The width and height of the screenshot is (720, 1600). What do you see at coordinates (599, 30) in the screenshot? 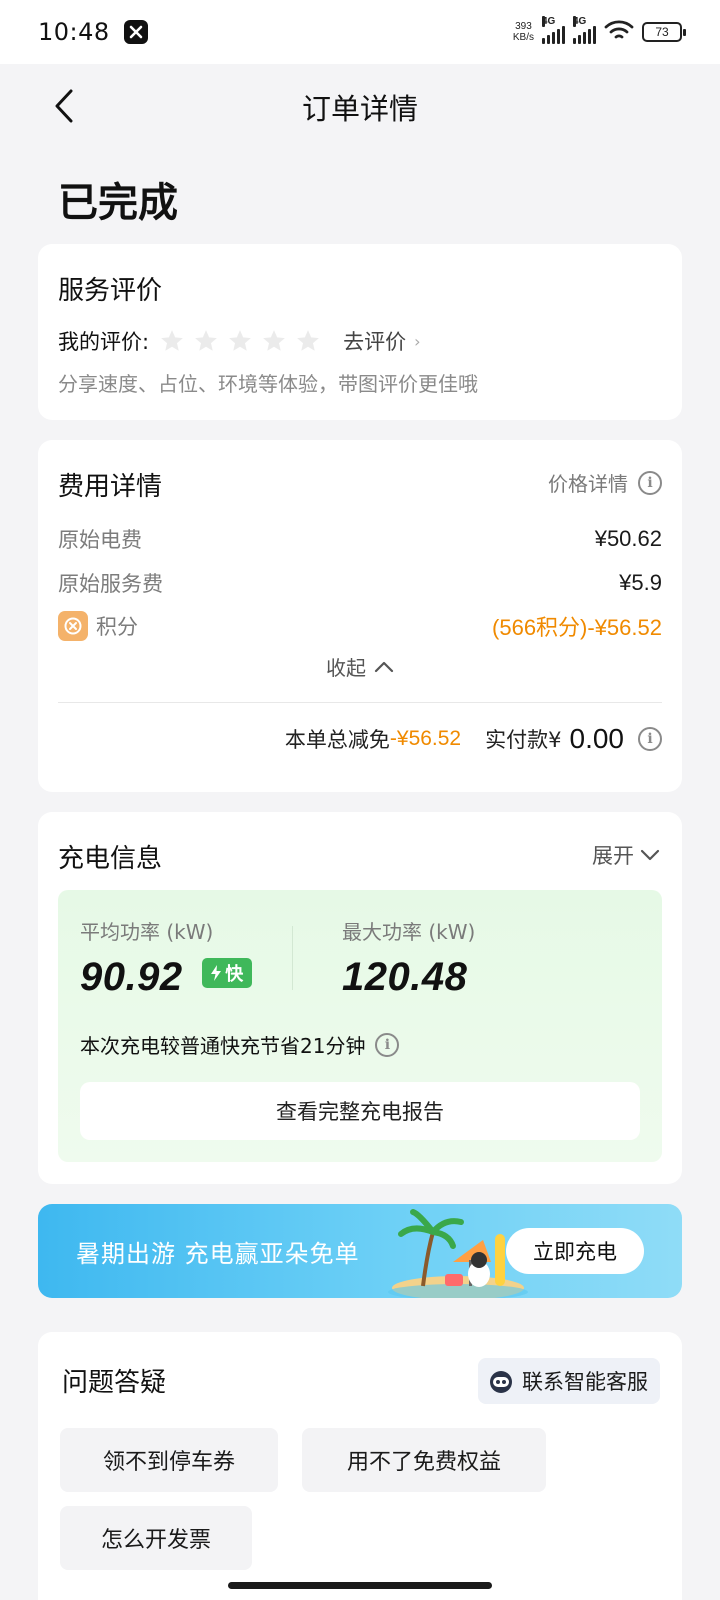
I see `status-icons: 393 KB/s 4G 4G 73` at bounding box center [599, 30].